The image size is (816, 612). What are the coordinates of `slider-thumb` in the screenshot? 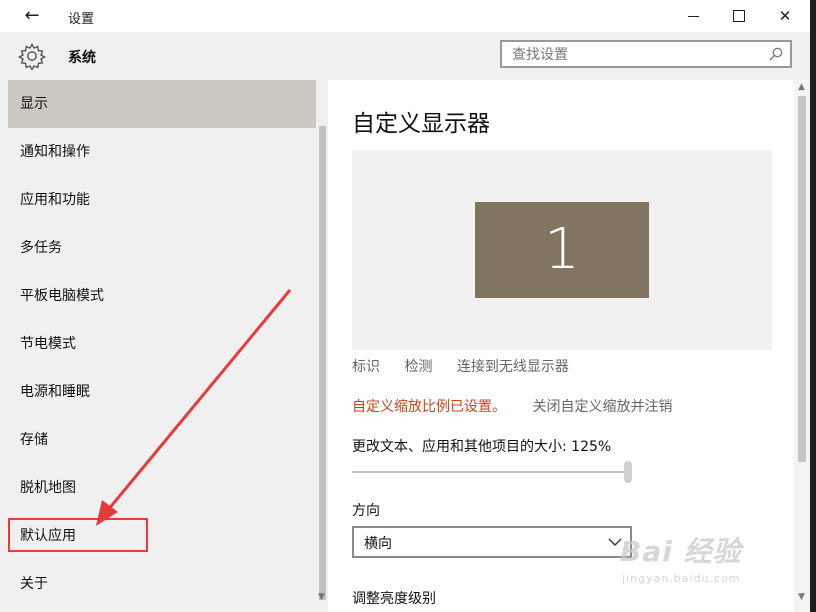 It's located at (628, 472).